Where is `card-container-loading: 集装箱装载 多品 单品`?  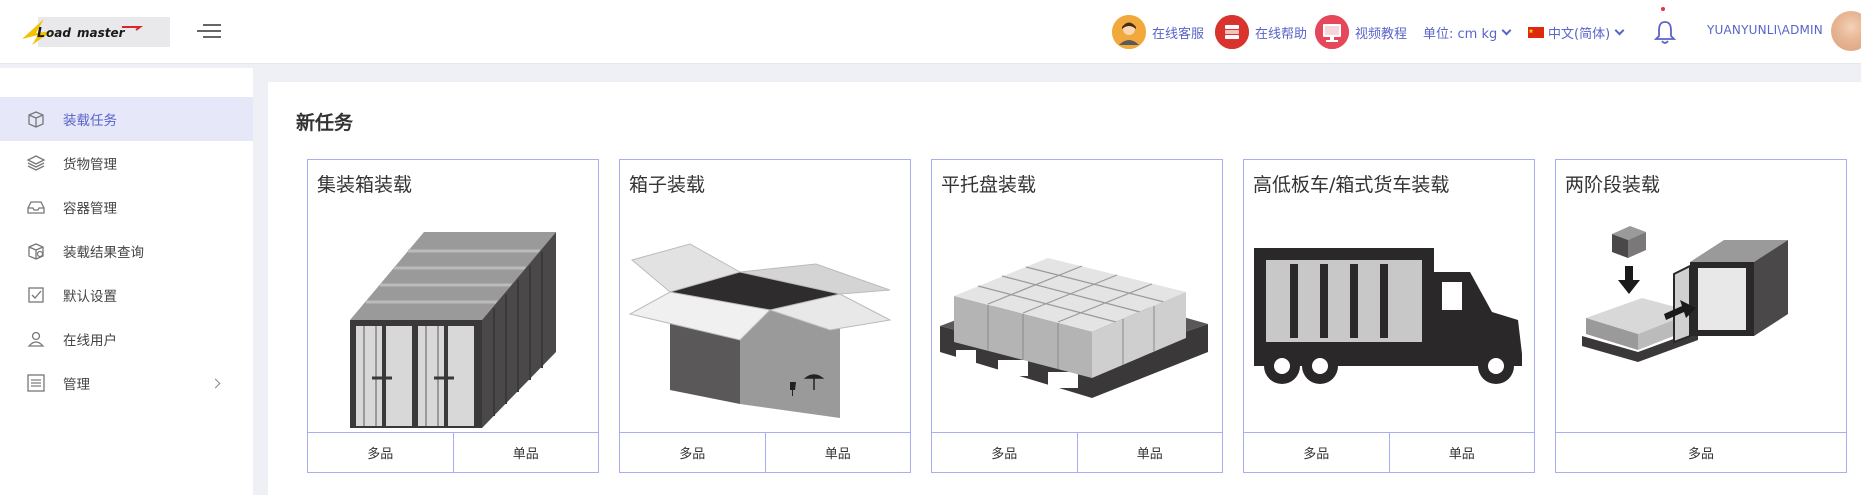 card-container-loading: 集装箱装载 多品 单品 is located at coordinates (453, 316).